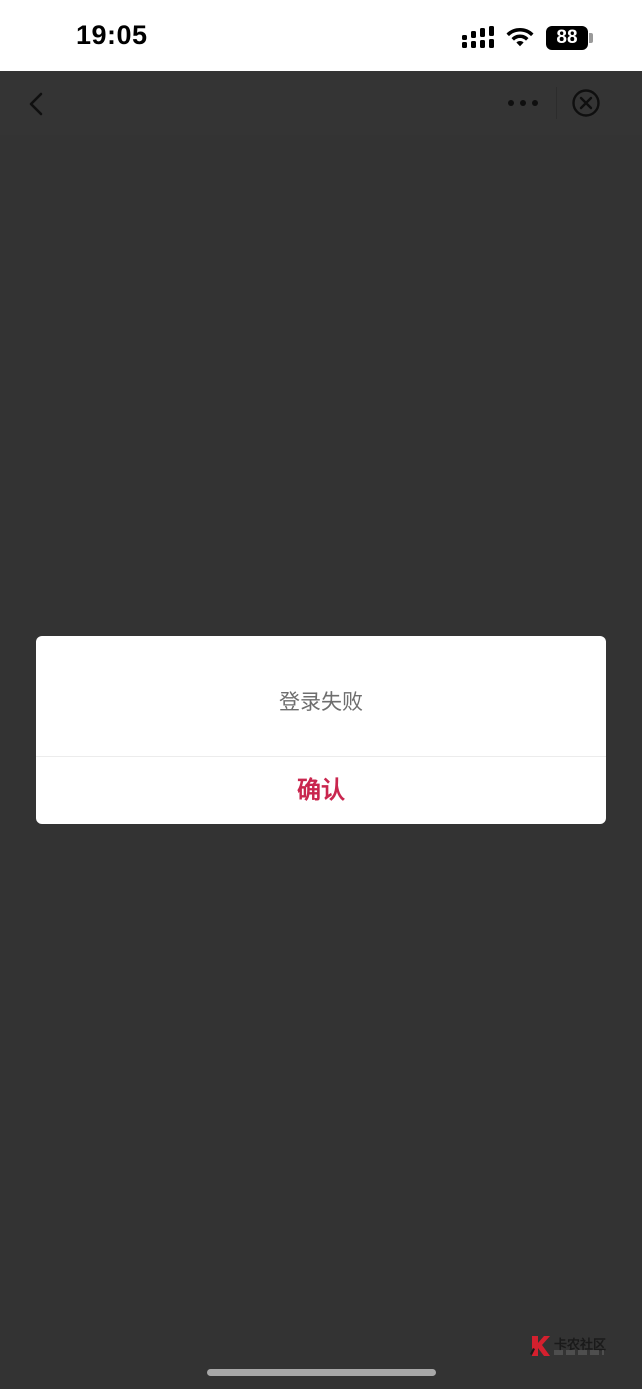 Image resolution: width=642 pixels, height=1389 pixels. I want to click on kanong-logo-icon, so click(540, 1346).